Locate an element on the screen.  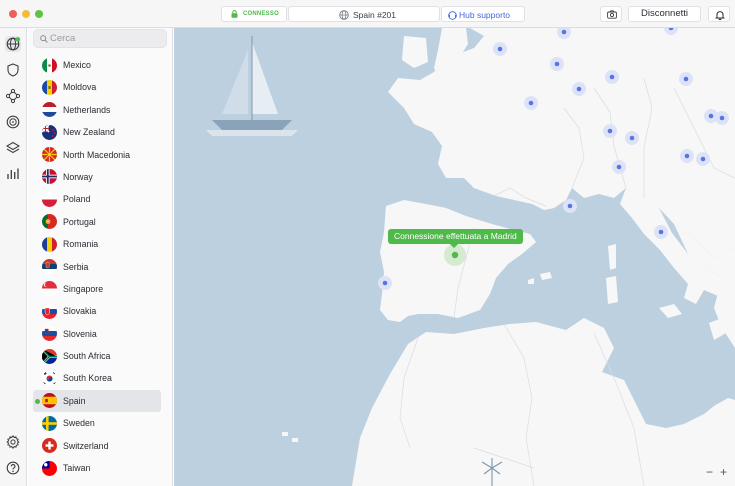
support-hub-link: Hub supporto is located at coordinates (483, 14).